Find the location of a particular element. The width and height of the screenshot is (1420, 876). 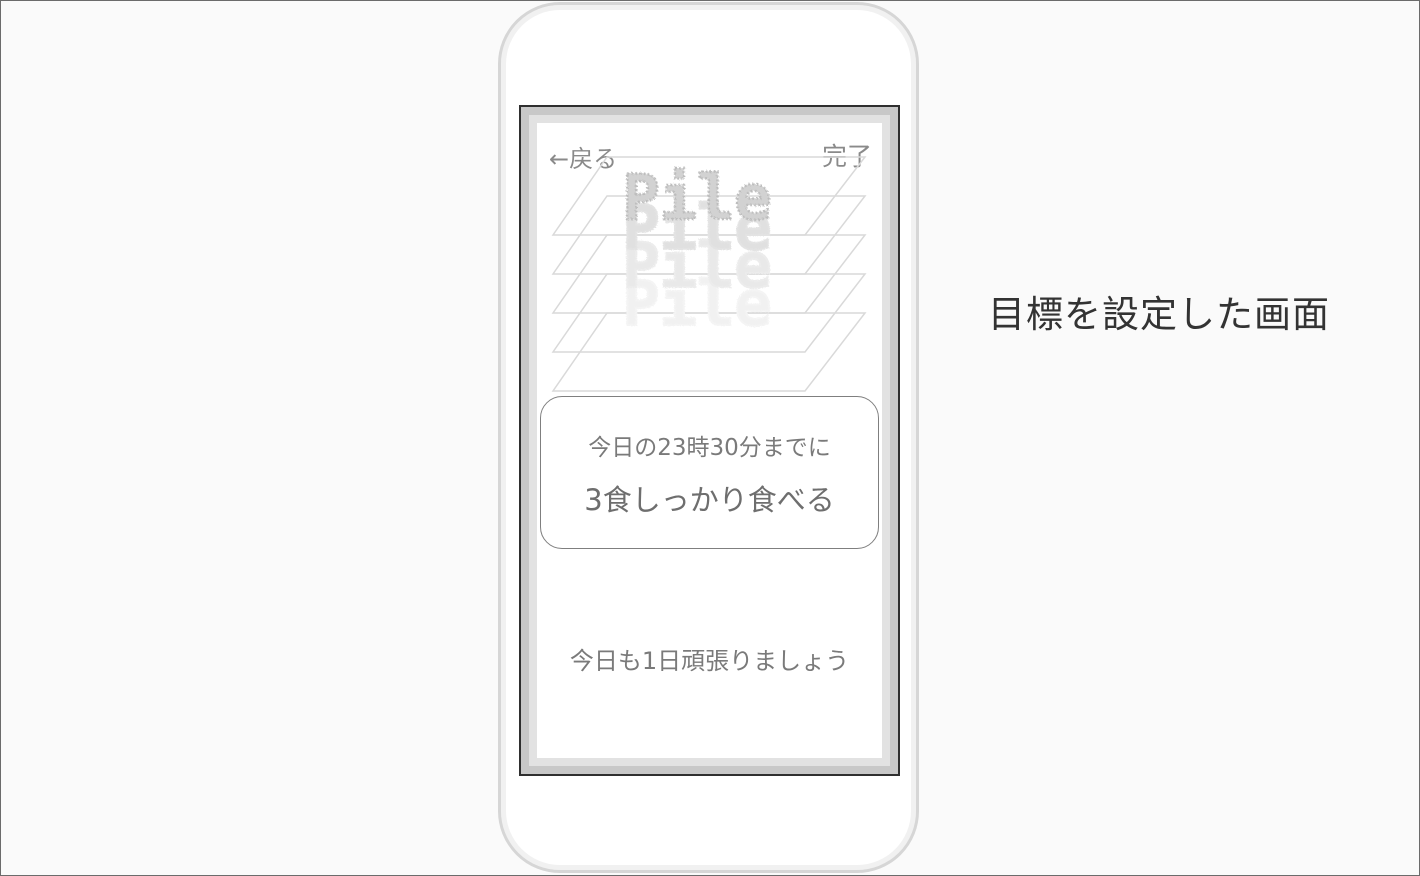

logo-text: Pile is located at coordinates (696, 197).